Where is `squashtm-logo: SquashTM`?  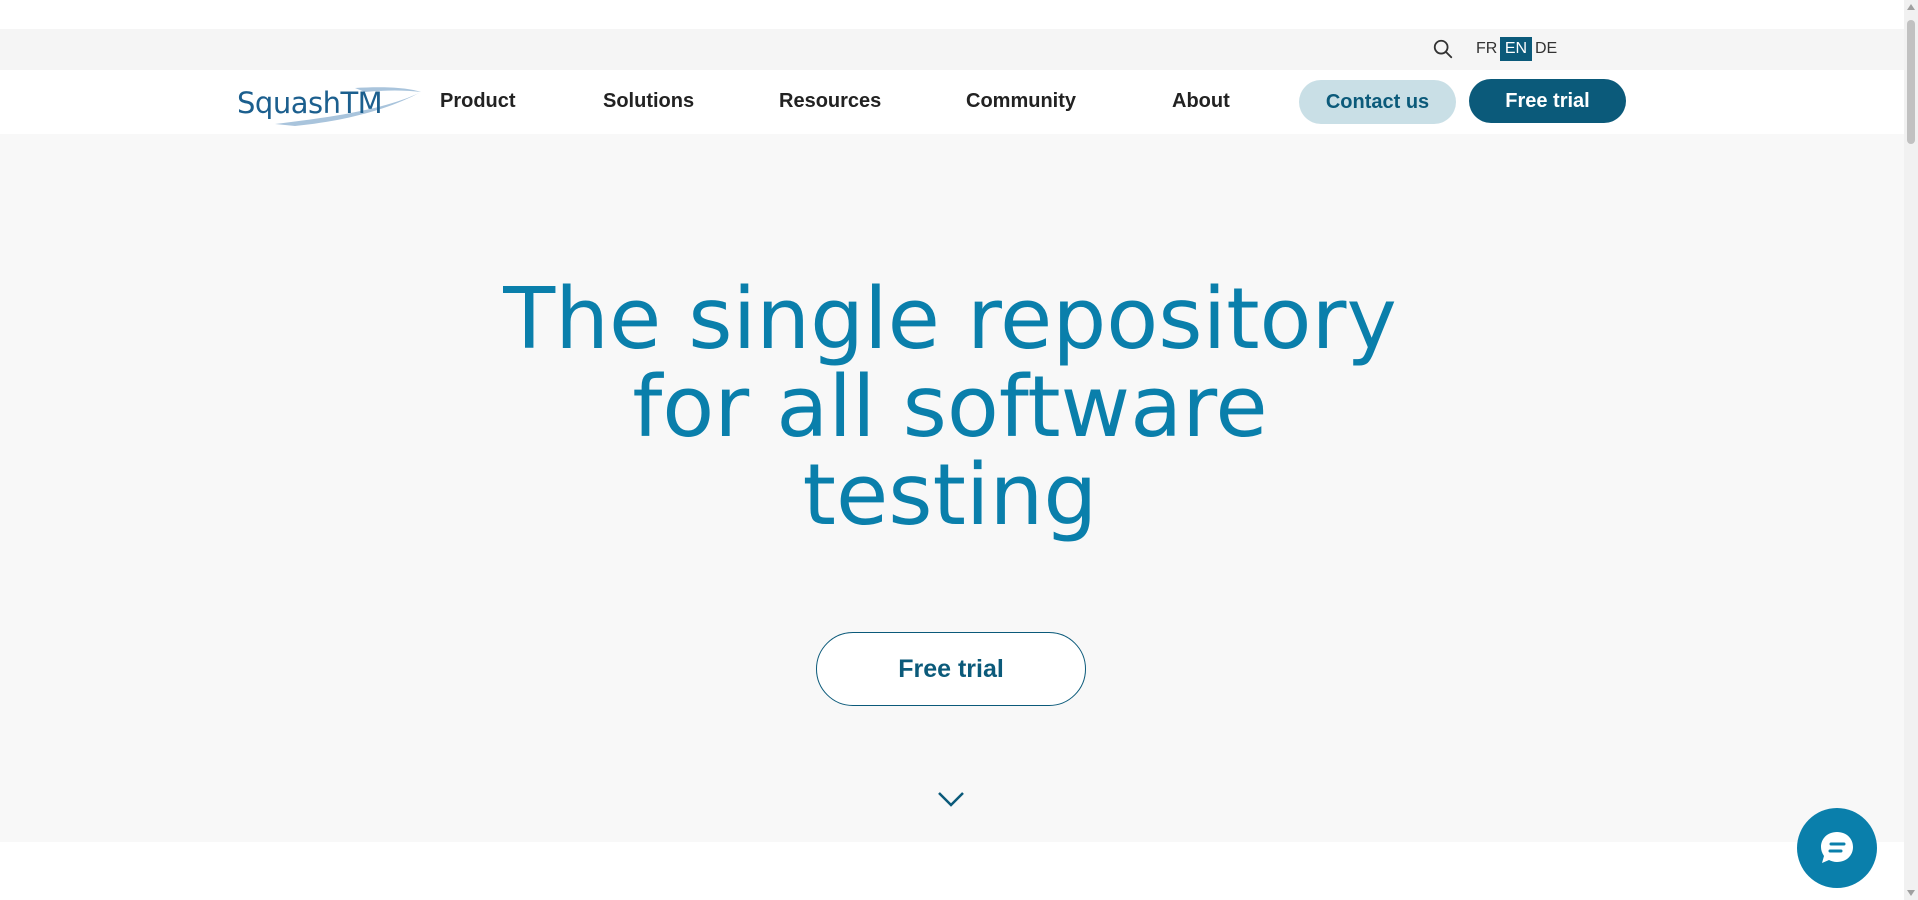
squashtm-logo: SquashTM is located at coordinates (328, 103).